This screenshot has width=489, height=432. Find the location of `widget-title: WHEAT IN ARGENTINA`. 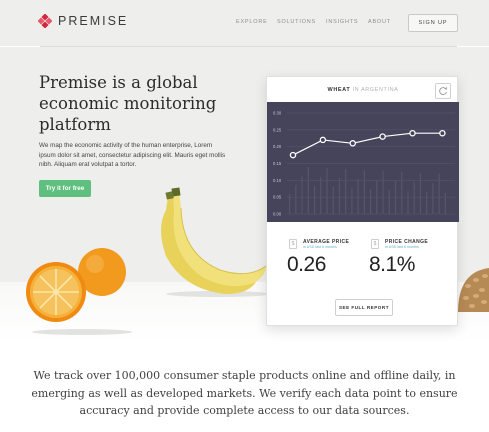

widget-title: WHEAT IN ARGENTINA is located at coordinates (363, 90).